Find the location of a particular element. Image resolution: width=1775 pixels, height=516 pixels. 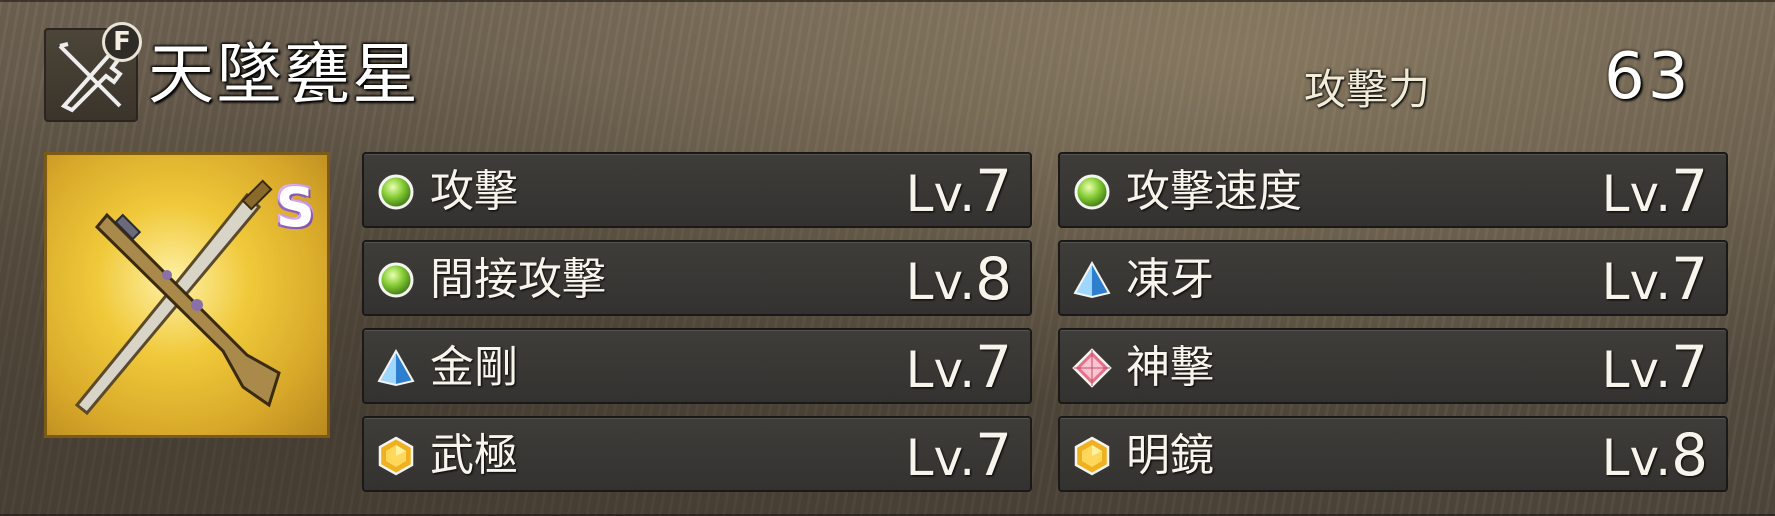

skill-name: 明鏡 is located at coordinates (1170, 455).